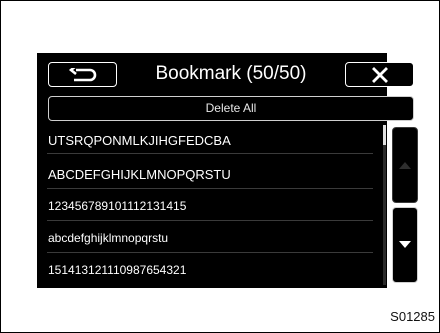  I want to click on scrollbar-thumb, so click(384, 135).